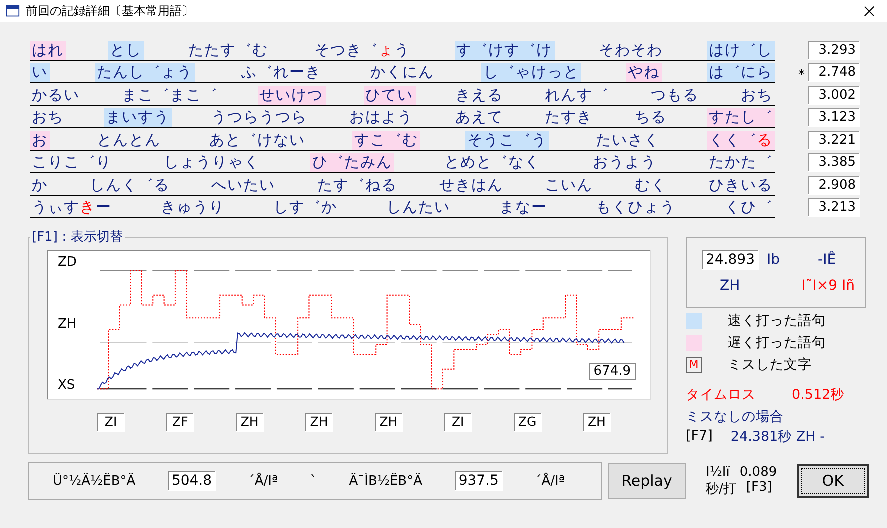  What do you see at coordinates (777, 437) in the screenshot?
I see `no-miss-value: 24.381秒 ZH -` at bounding box center [777, 437].